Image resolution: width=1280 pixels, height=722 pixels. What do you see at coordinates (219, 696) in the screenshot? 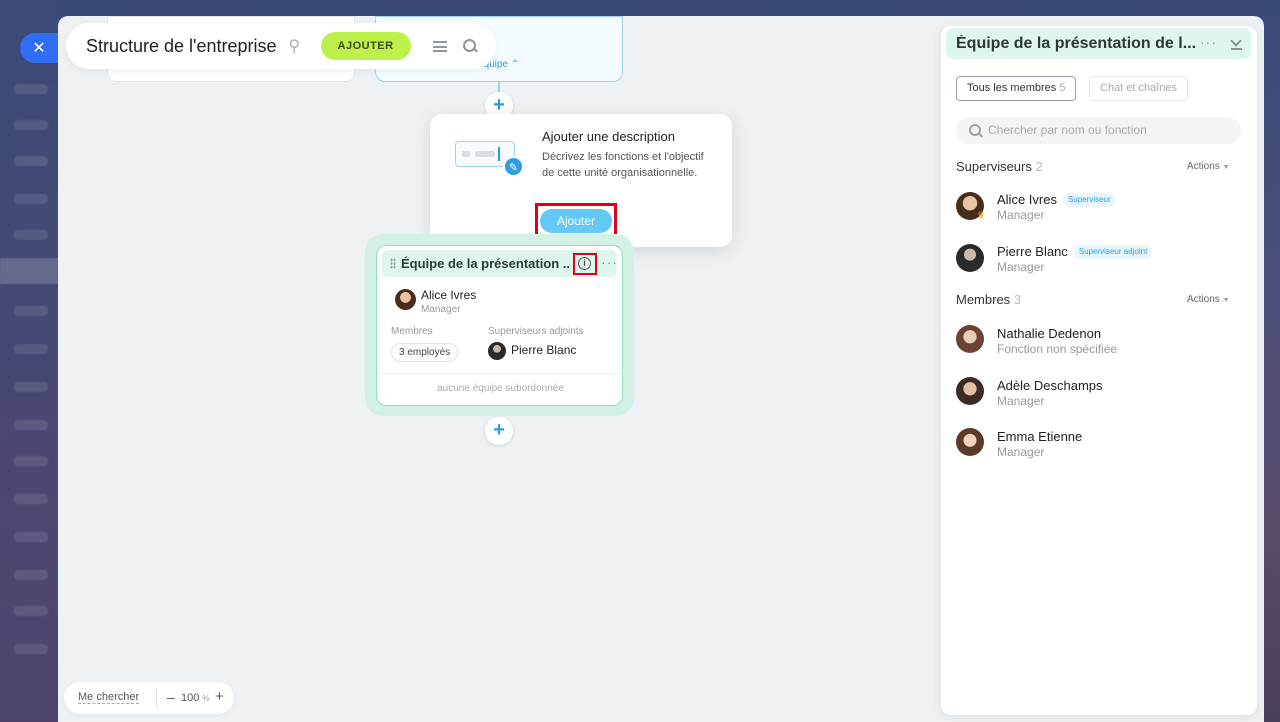
I see `zoom-in-button: +` at bounding box center [219, 696].